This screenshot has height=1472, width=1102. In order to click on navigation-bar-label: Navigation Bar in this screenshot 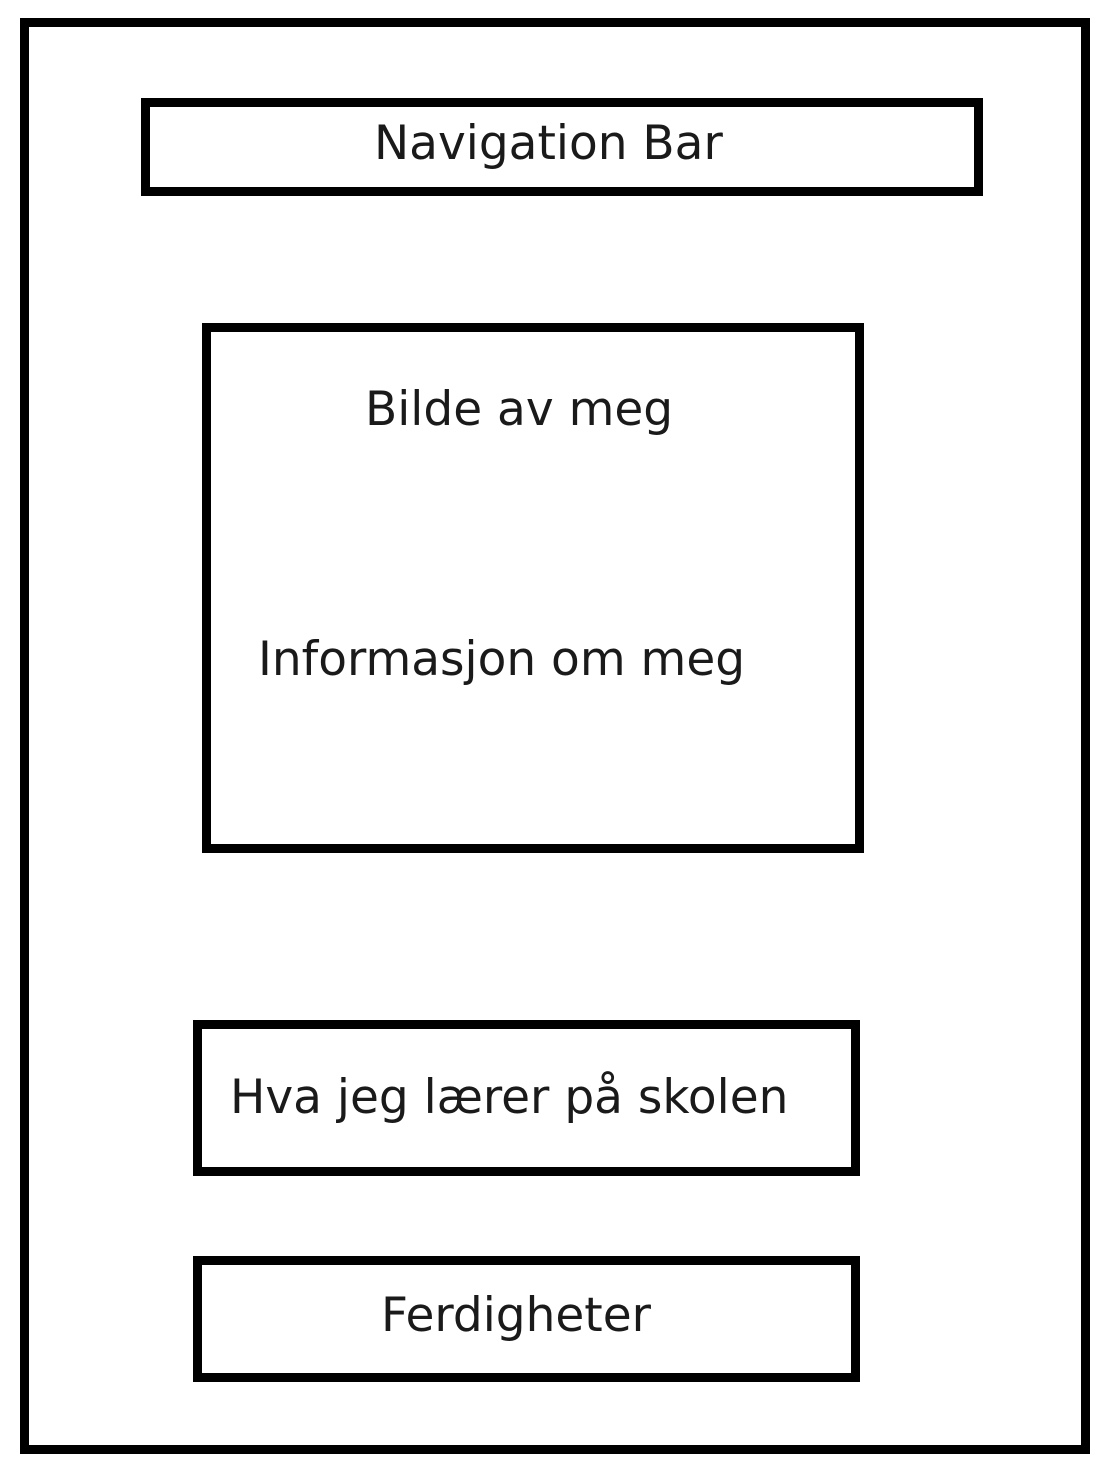, I will do `click(548, 143)`.